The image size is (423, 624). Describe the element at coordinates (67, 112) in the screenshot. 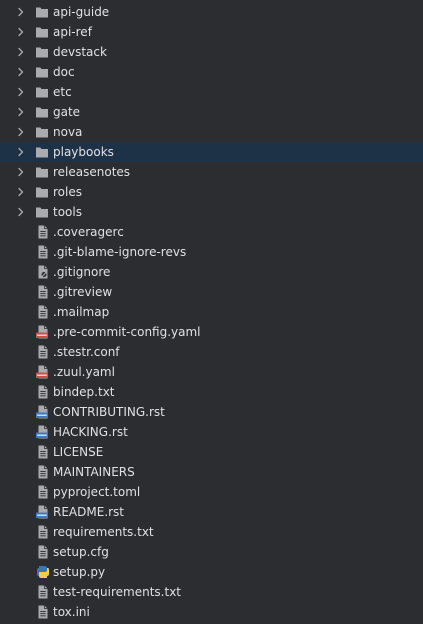

I see `folder-label: gate` at that location.